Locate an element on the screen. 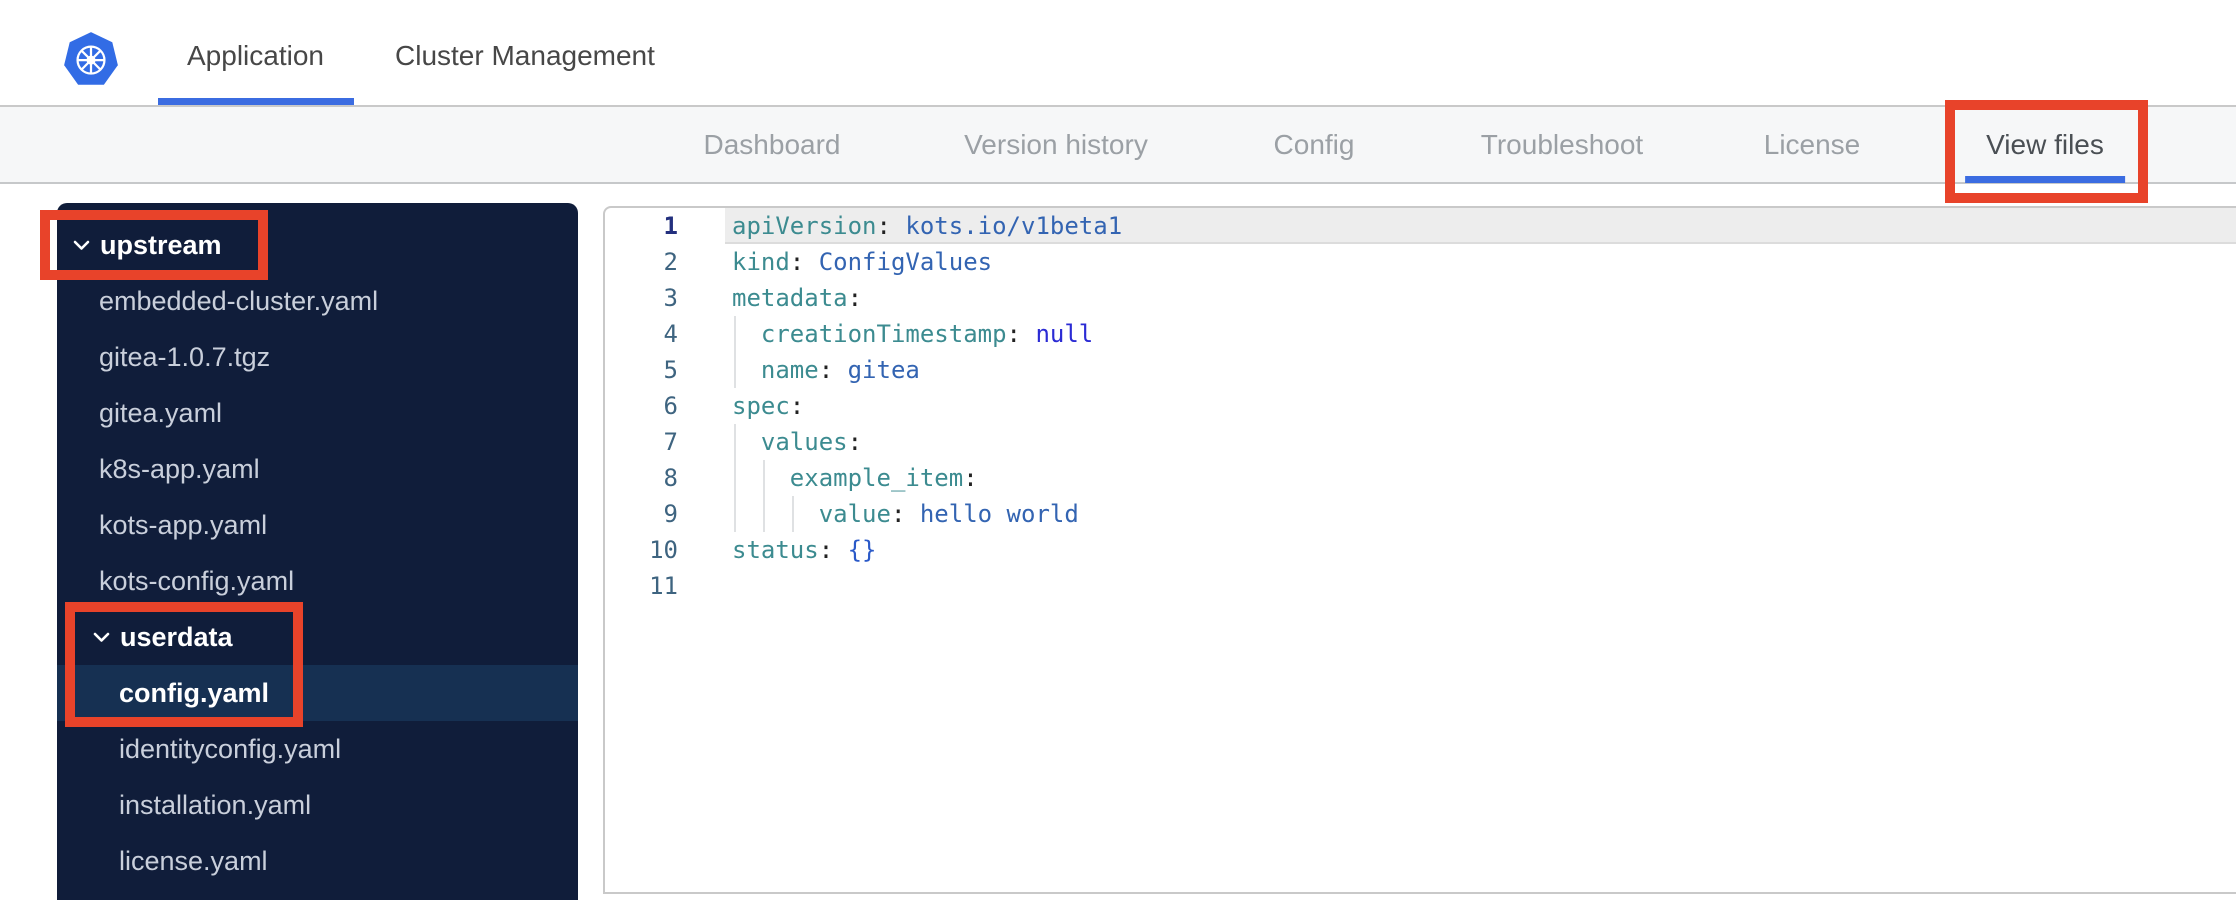  line-number: 2 is located at coordinates (670, 262).